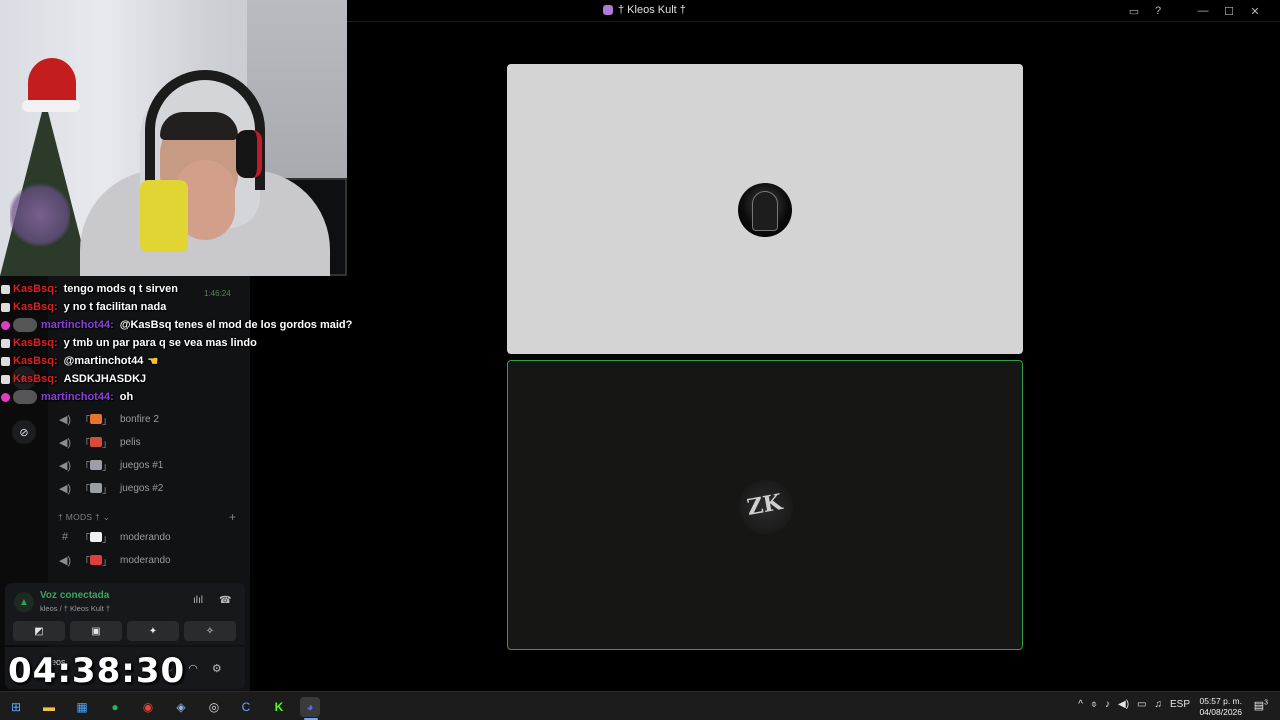  Describe the element at coordinates (310, 707) in the screenshot. I see `discord-icon: ◕` at that location.